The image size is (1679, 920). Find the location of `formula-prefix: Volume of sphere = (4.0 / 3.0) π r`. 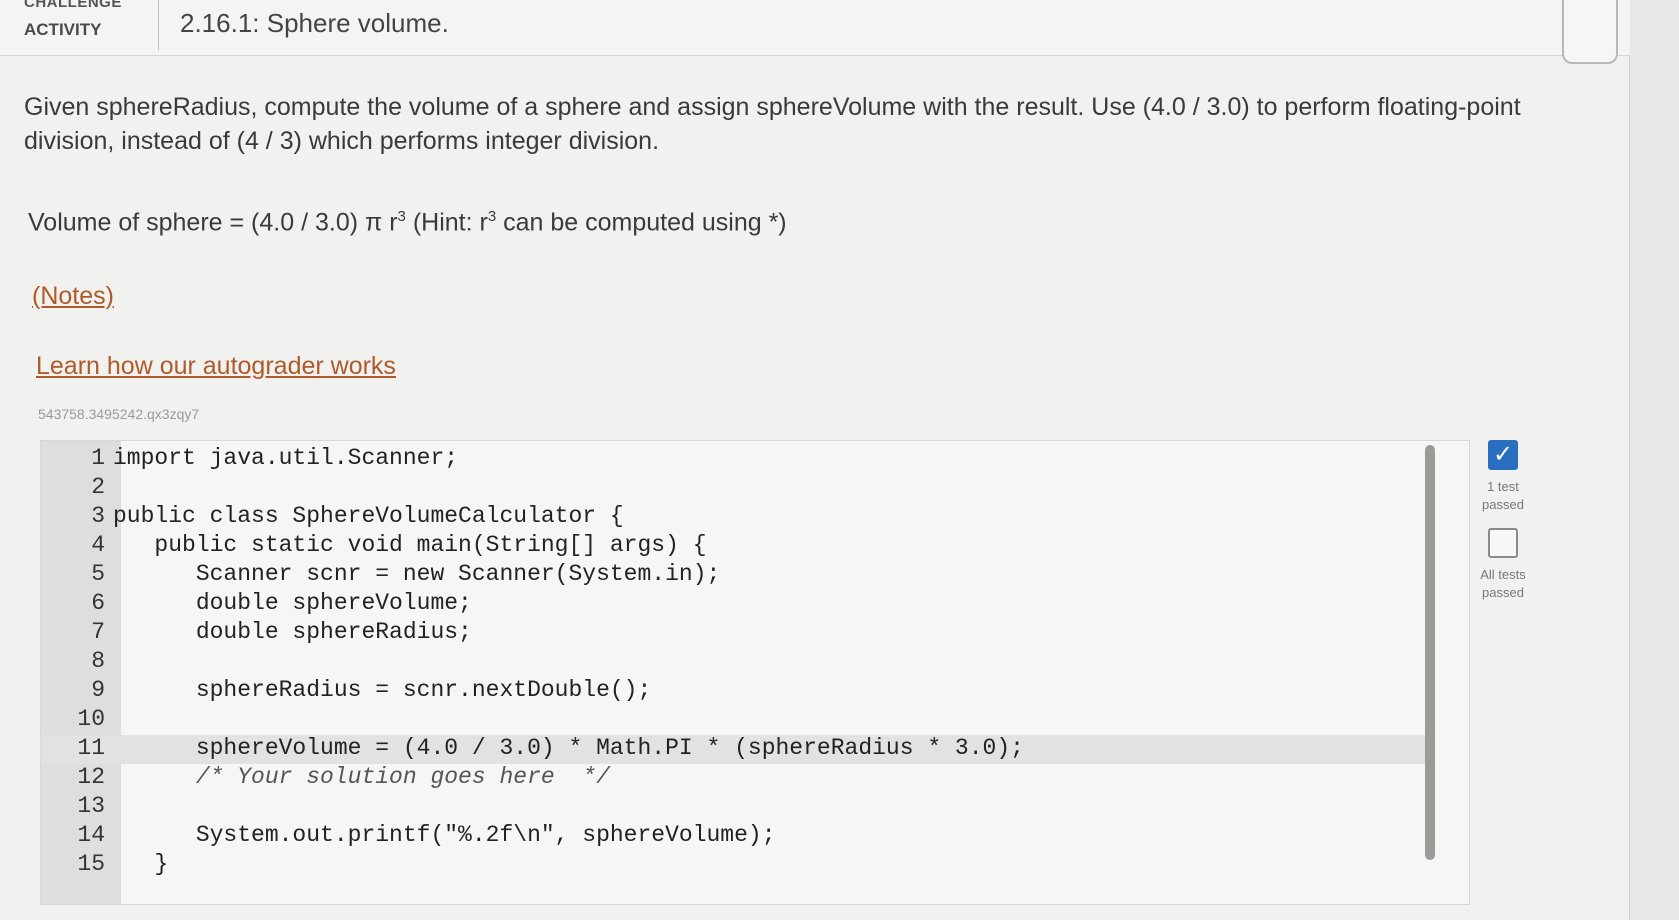

formula-prefix: Volume of sphere = (4.0 / 3.0) π r is located at coordinates (213, 222).